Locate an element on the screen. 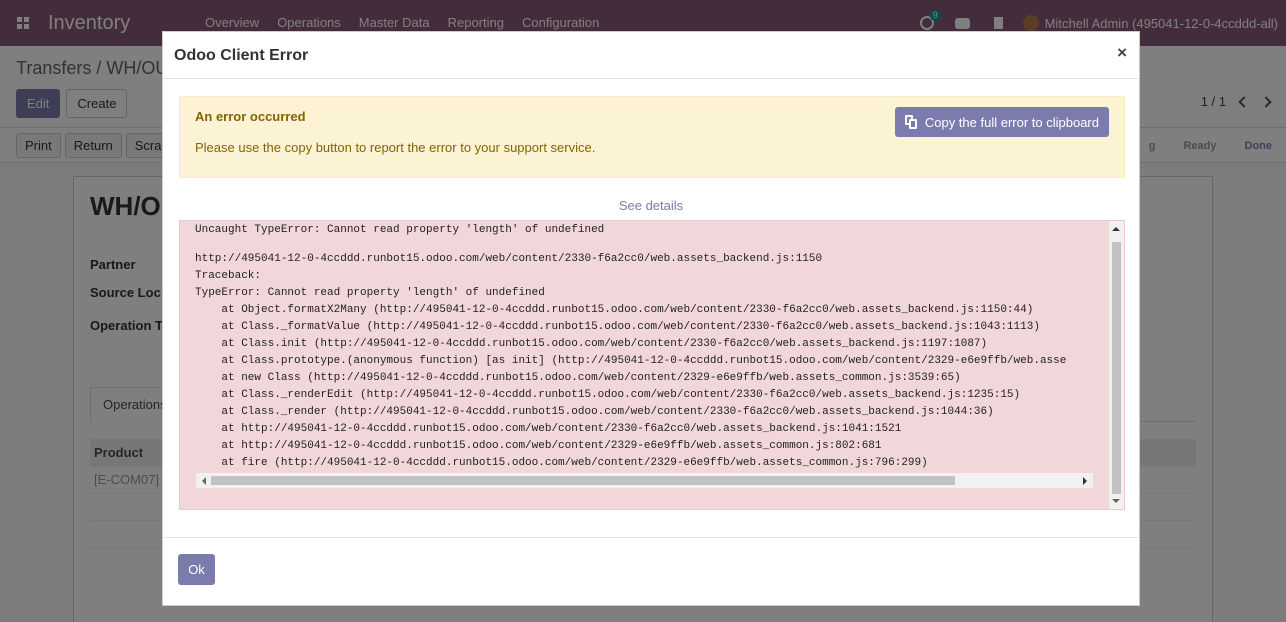  copy-error-label: Copy the full error to clipboard is located at coordinates (1011, 122).